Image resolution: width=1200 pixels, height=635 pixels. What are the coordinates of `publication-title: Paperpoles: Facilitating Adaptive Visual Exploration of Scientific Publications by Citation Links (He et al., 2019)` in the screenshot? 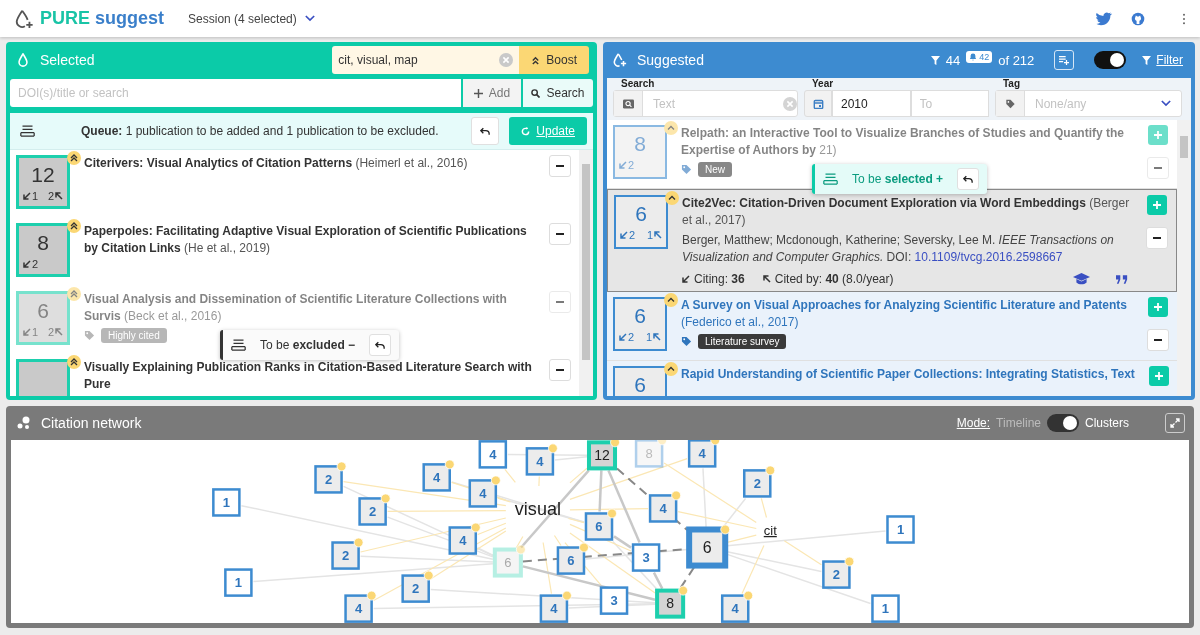 It's located at (311, 240).